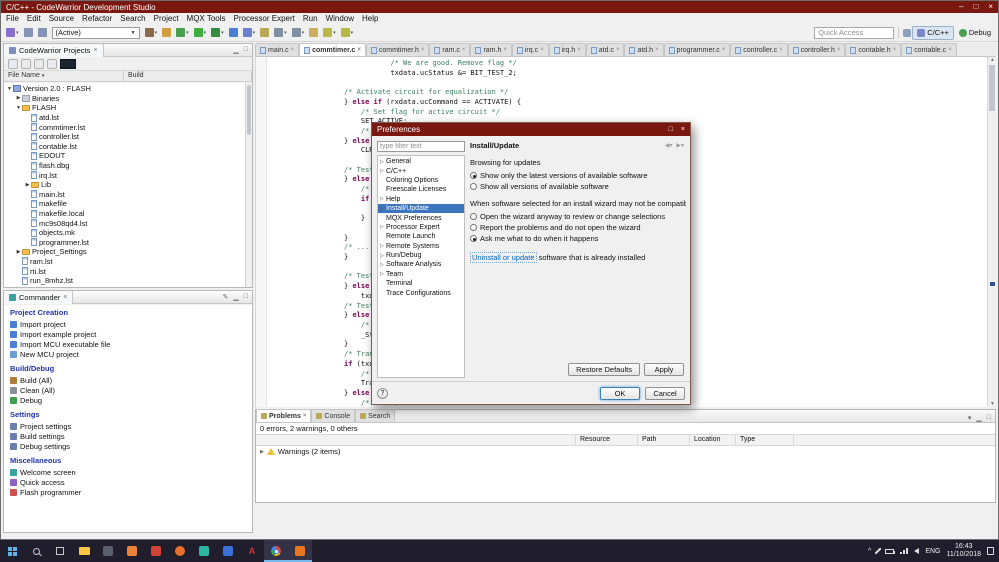  I want to click on tree-item: ▶ Lib, so click(124, 185).